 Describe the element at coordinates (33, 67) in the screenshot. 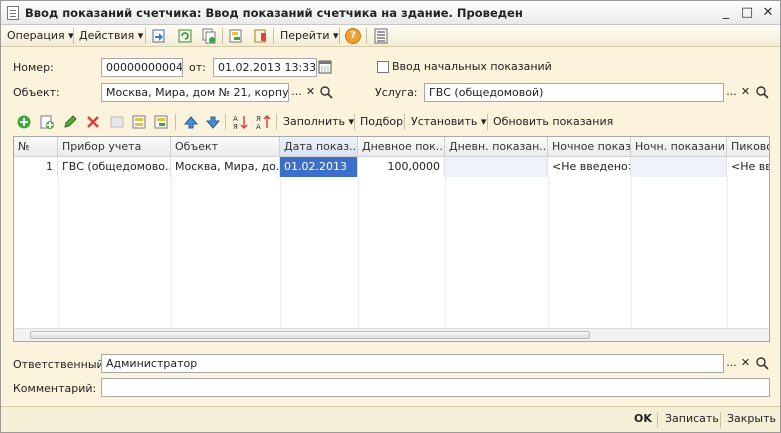

I see `number-label: Номер:` at that location.